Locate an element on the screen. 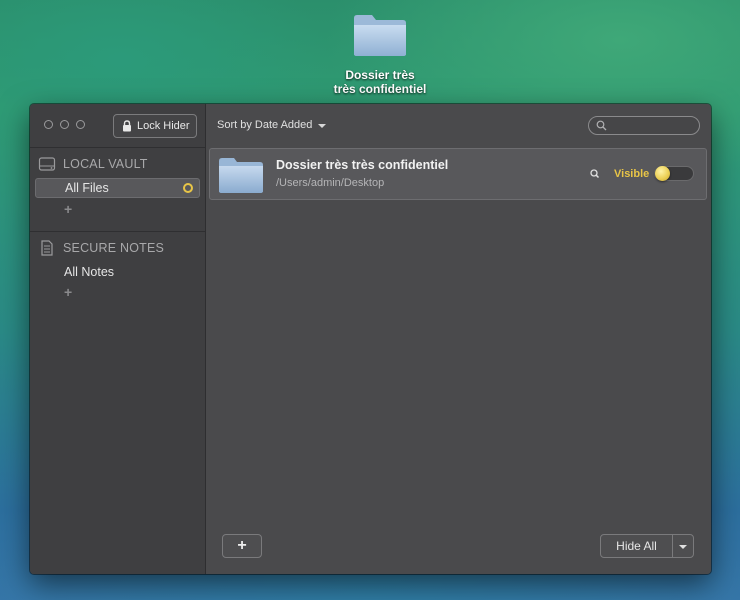 The height and width of the screenshot is (600, 740). zoom-window-button is located at coordinates (80, 124).